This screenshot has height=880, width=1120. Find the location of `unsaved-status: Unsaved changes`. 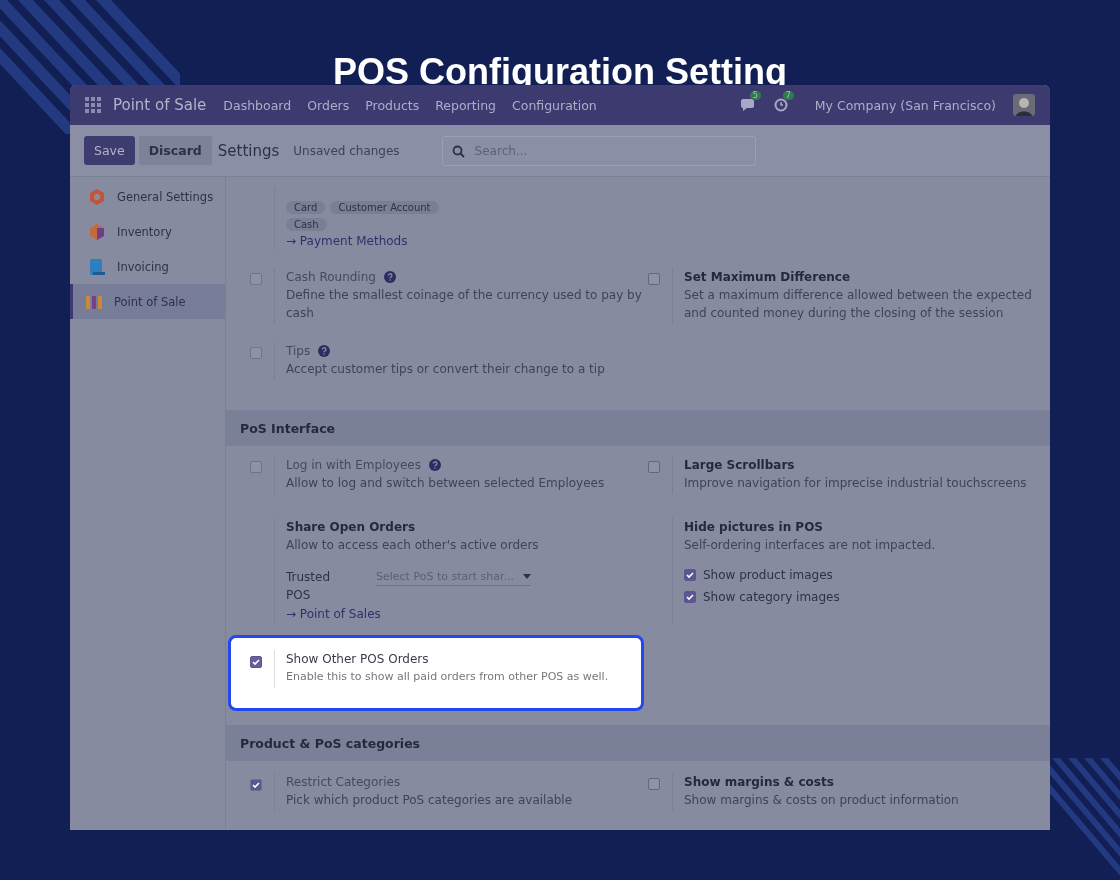

unsaved-status: Unsaved changes is located at coordinates (346, 150).